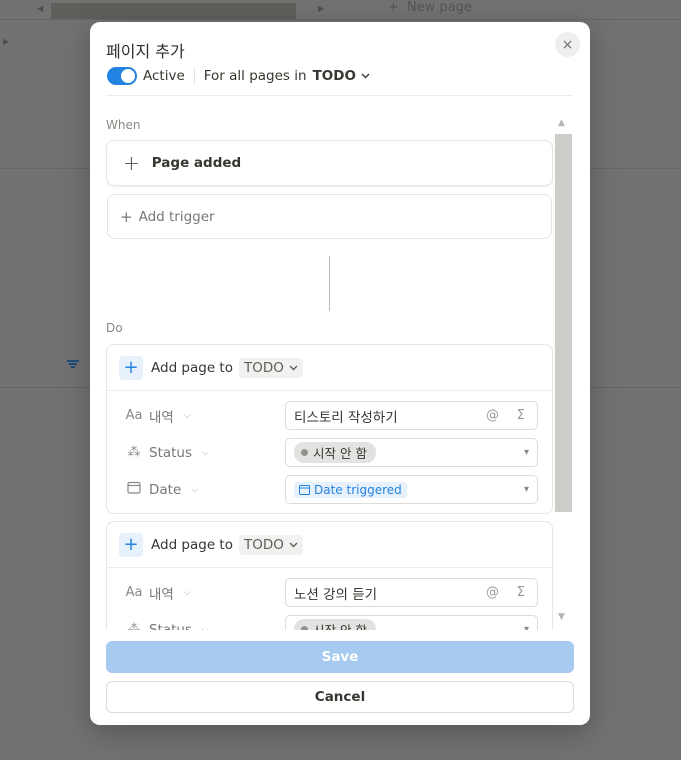  What do you see at coordinates (339, 95) in the screenshot?
I see `header-divider` at bounding box center [339, 95].